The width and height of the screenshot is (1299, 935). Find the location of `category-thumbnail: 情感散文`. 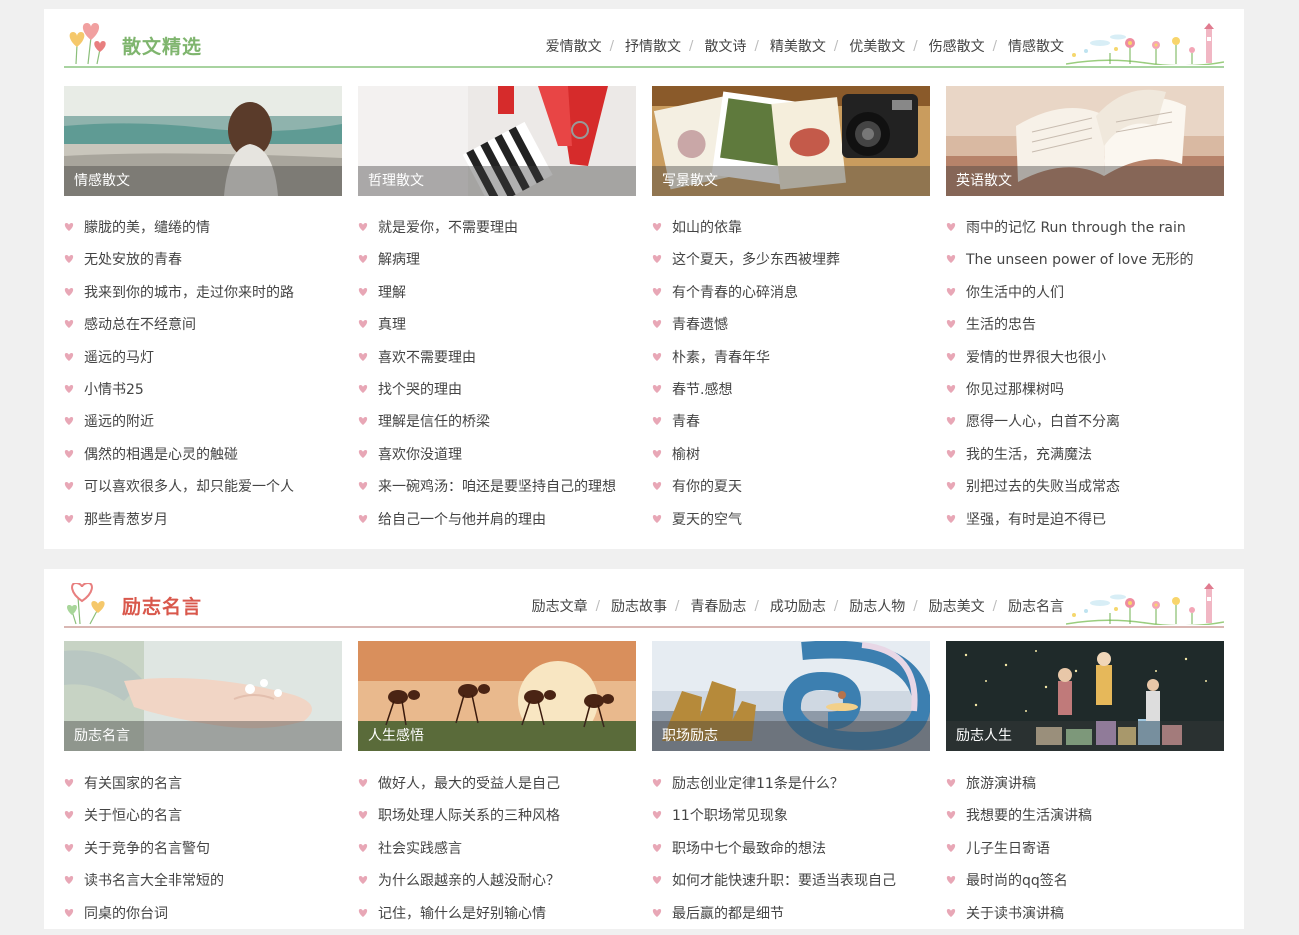

category-thumbnail: 情感散文 is located at coordinates (203, 141).